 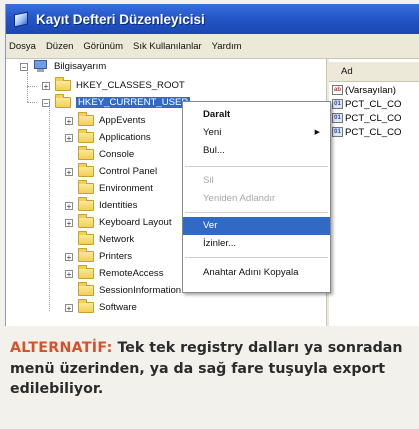 I want to click on menu-view: Görünüm, so click(x=103, y=46).